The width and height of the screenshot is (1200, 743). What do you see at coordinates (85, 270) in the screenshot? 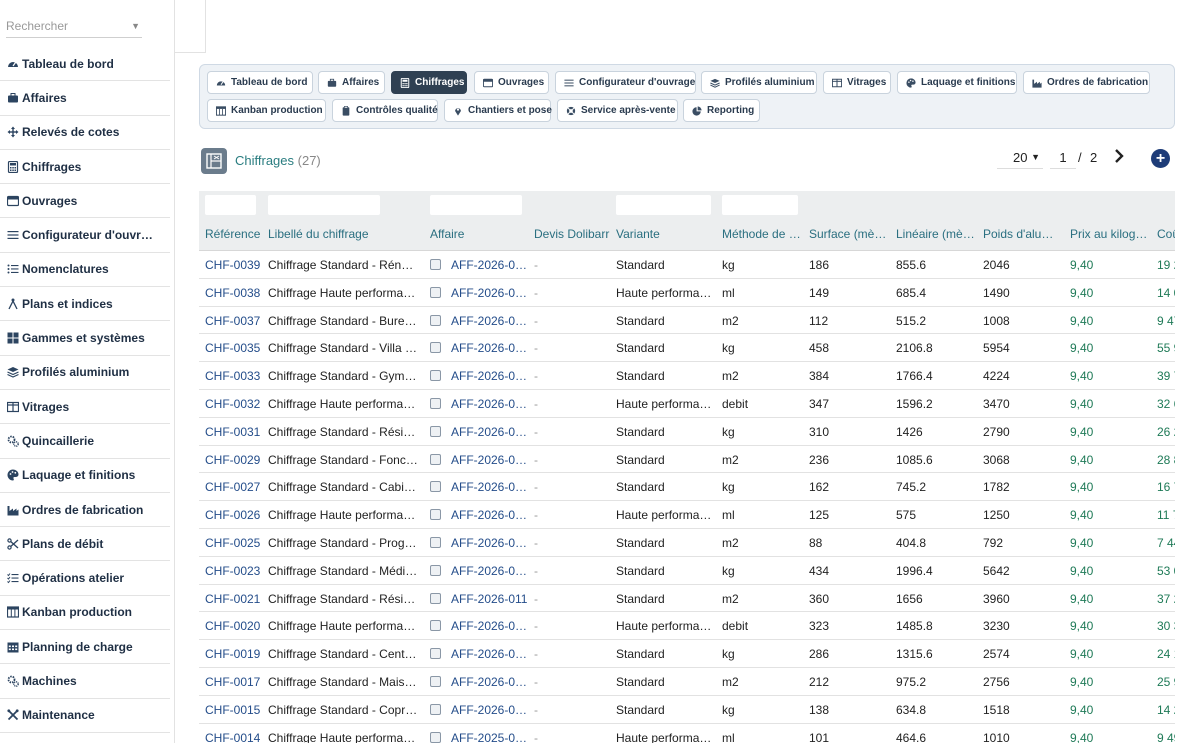
I see `sidebar-item-nomenclatures: Nomenclatures` at bounding box center [85, 270].